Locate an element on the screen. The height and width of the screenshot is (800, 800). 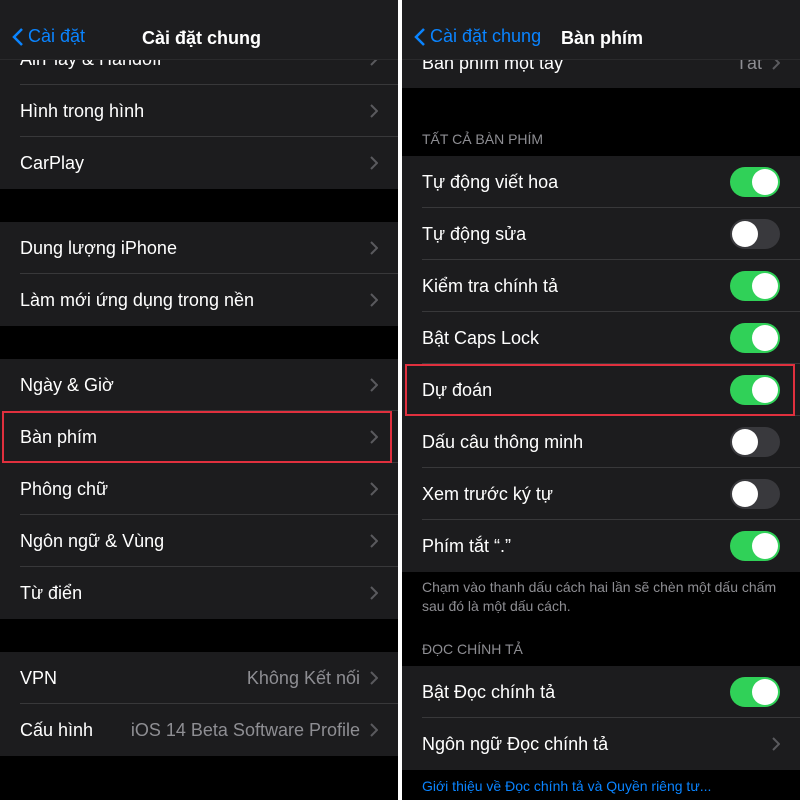
settings-row: Hình trong hình is located at coordinates (199, 111).